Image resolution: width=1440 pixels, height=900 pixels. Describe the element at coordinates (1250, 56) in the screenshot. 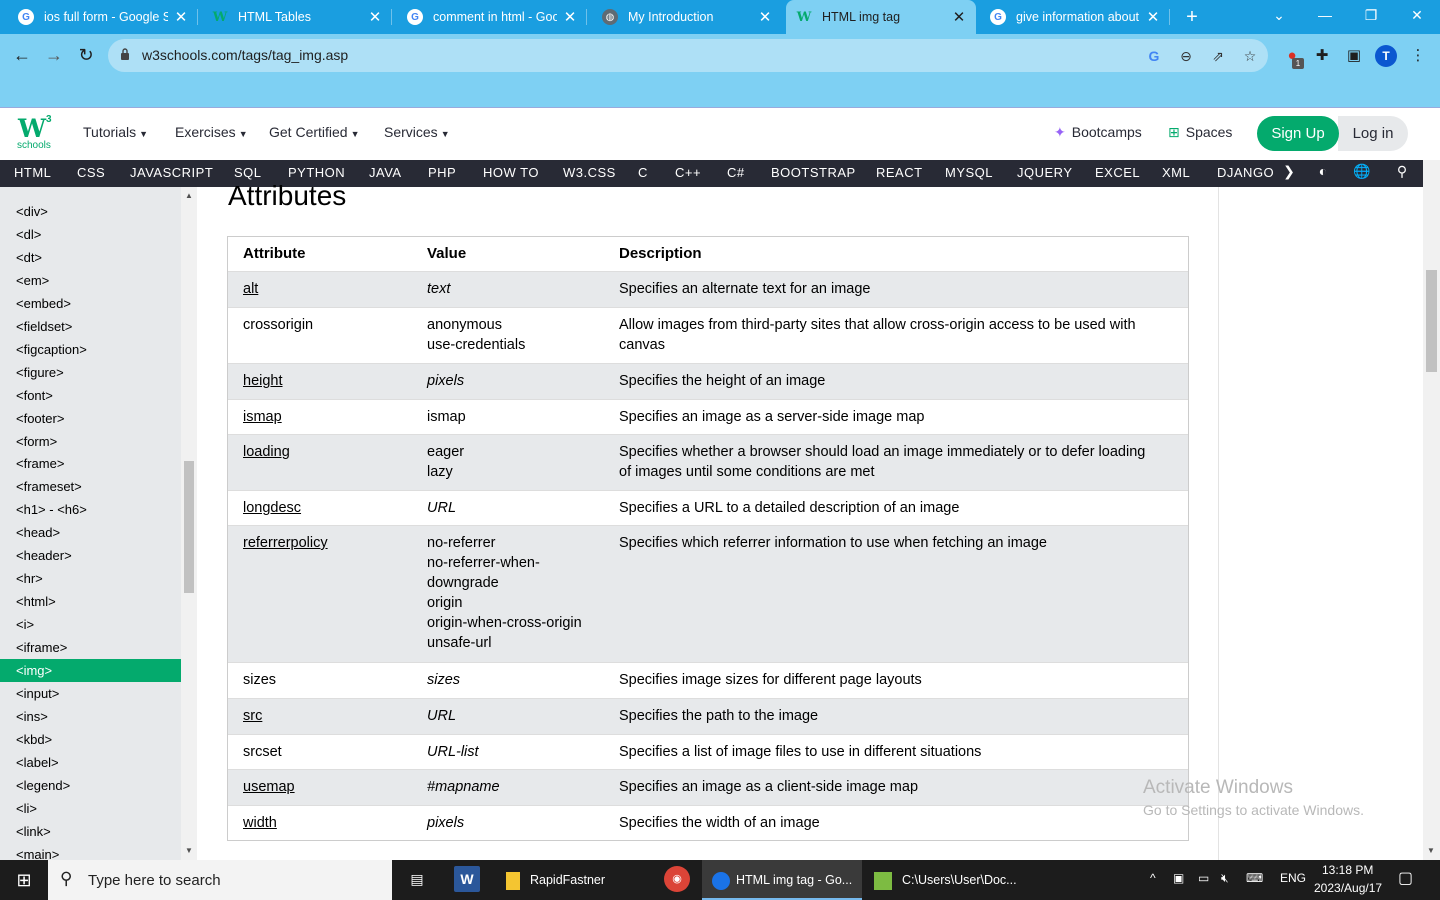

I see `bookmark-star-icon: ☆` at that location.